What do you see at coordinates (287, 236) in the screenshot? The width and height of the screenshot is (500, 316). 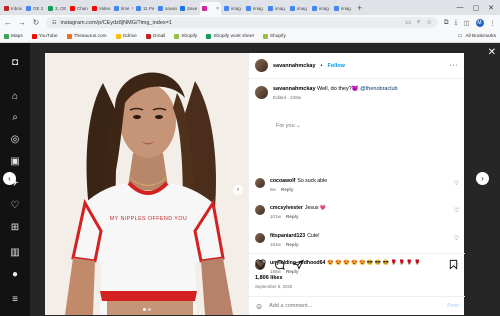 I see `comment-username: fitspaniard123` at bounding box center [287, 236].